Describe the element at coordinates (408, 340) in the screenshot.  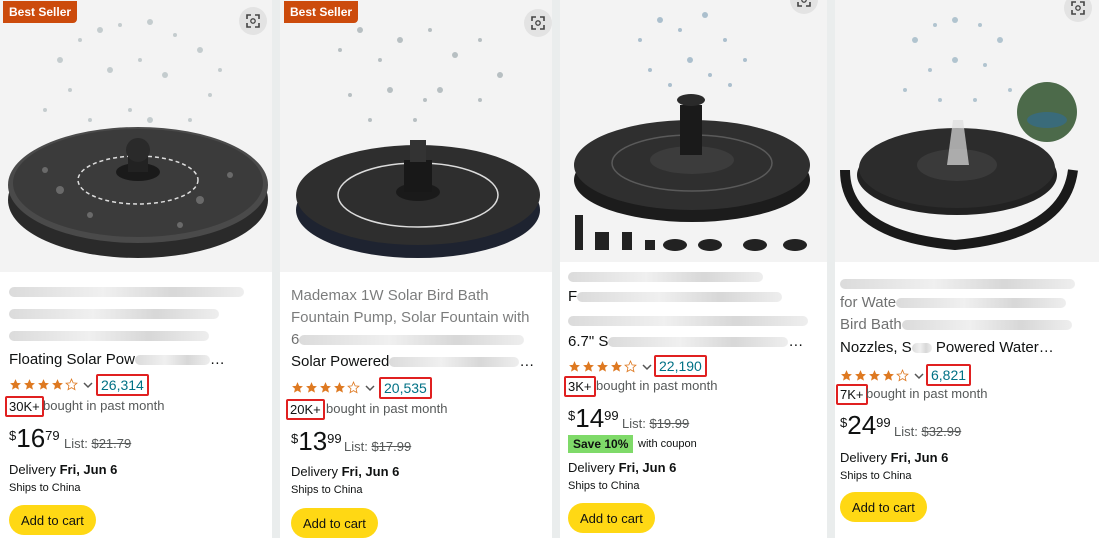
I see `product-title-line: 6` at that location.